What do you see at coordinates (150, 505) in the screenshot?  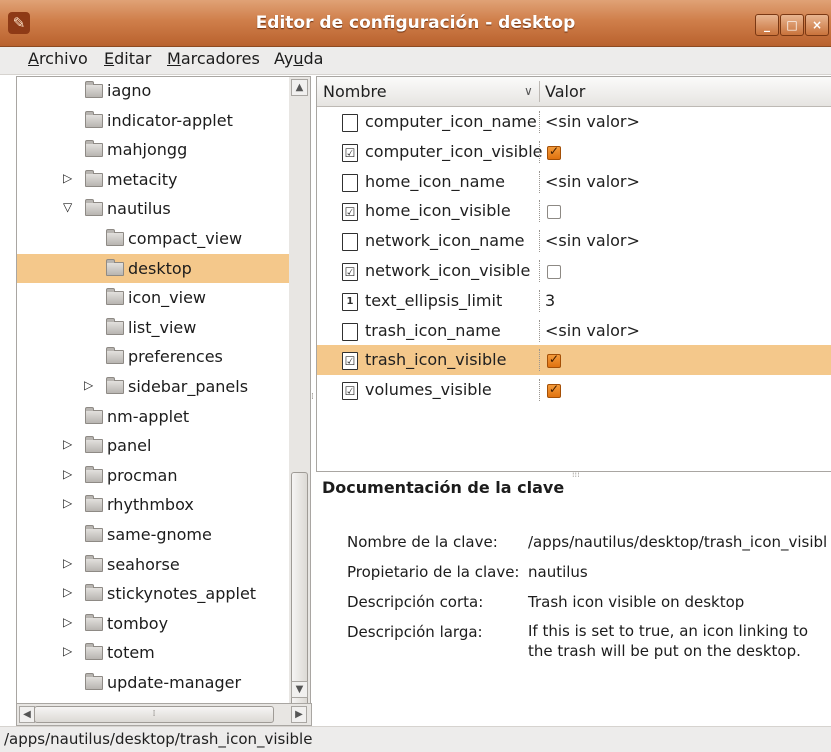 I see `tree-item-label: rhythmbox` at bounding box center [150, 505].